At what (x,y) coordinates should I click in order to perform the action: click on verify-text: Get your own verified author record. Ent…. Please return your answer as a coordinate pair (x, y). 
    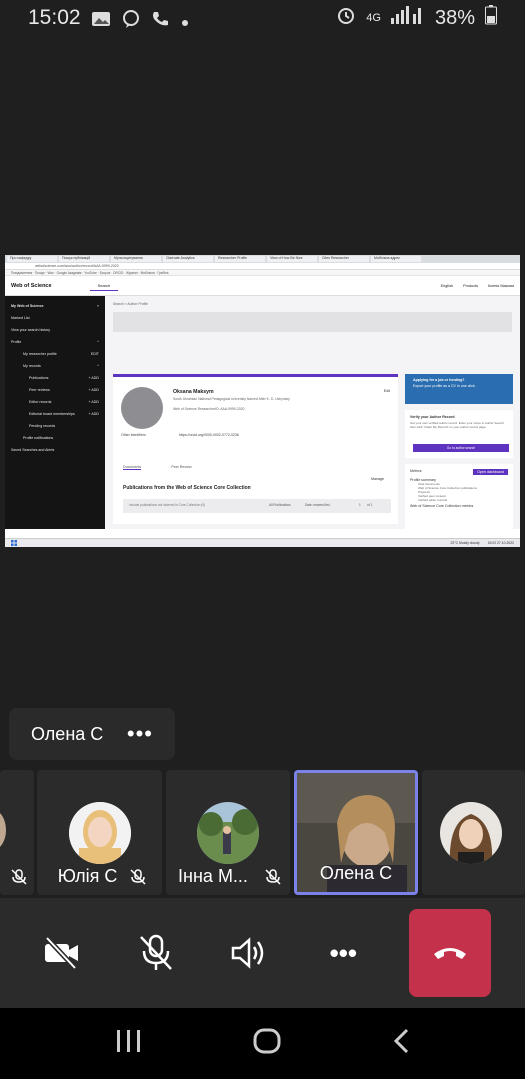
    Looking at the image, I should click on (457, 425).